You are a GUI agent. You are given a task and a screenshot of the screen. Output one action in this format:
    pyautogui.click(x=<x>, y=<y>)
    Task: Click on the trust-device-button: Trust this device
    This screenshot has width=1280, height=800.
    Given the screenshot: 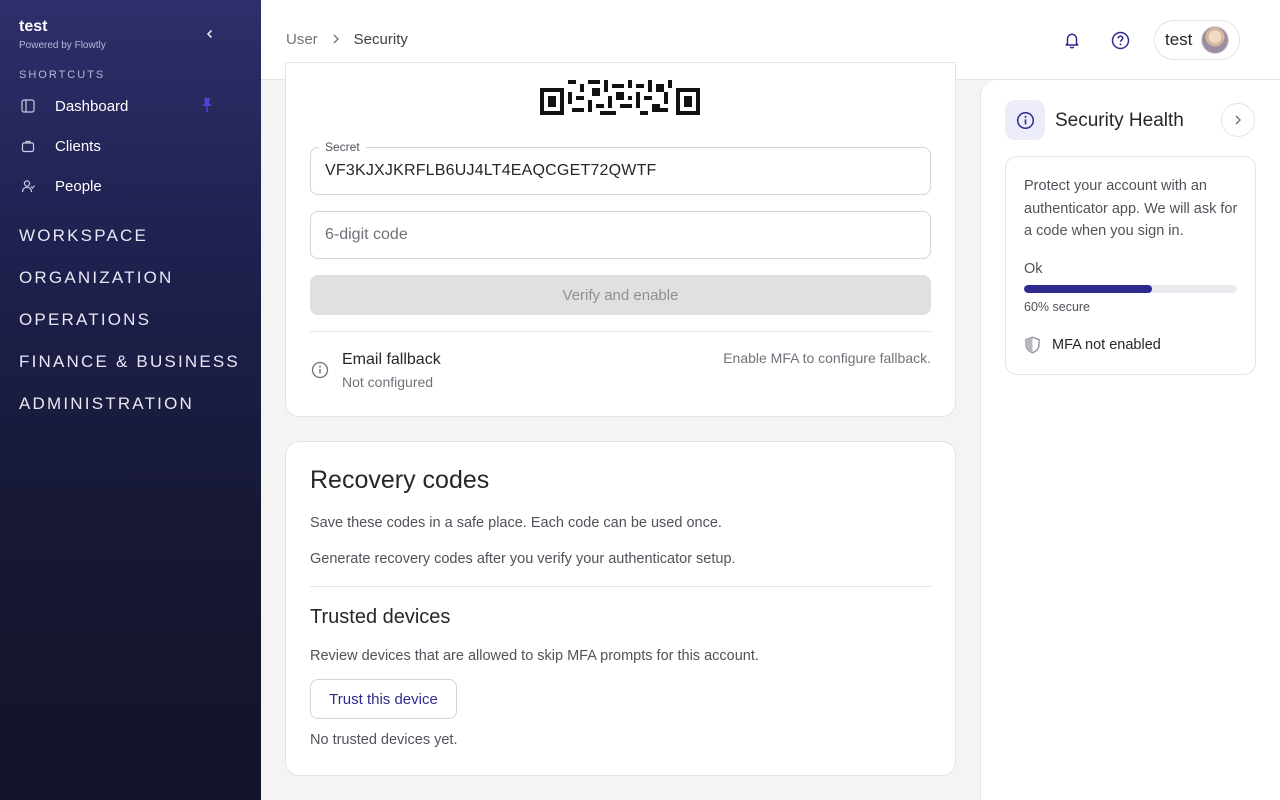 What is the action you would take?
    pyautogui.click(x=383, y=699)
    